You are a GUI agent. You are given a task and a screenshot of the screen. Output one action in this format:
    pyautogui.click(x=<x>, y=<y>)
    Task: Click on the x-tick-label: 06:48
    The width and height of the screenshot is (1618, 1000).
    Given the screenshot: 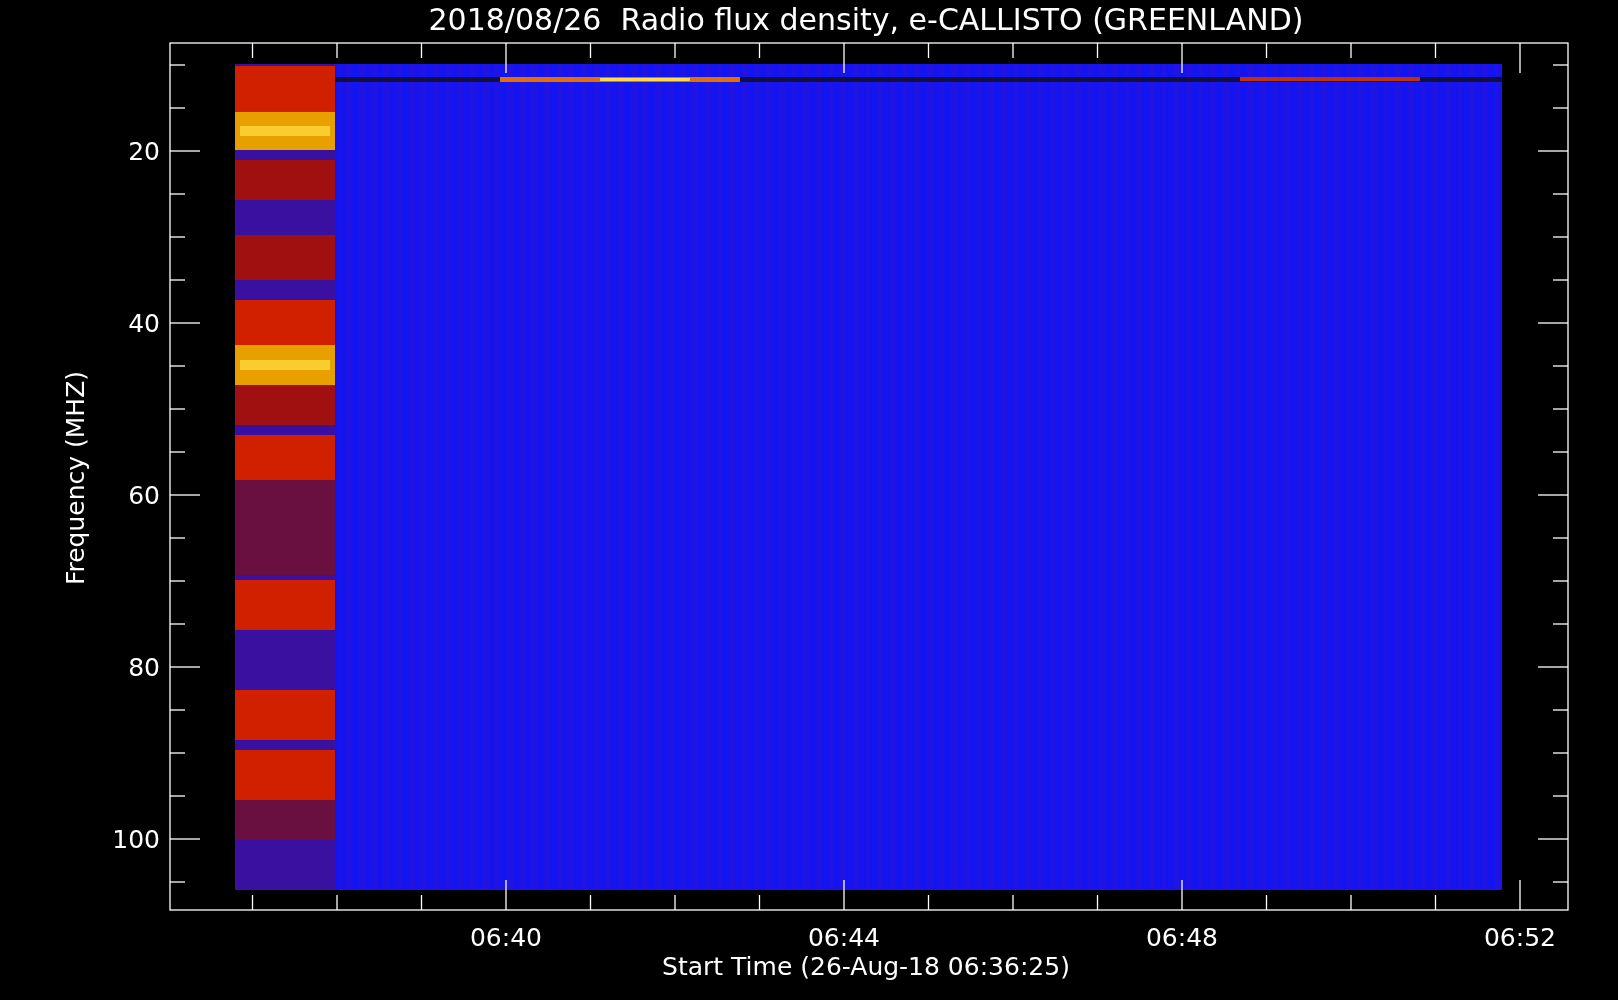 What is the action you would take?
    pyautogui.click(x=1182, y=937)
    